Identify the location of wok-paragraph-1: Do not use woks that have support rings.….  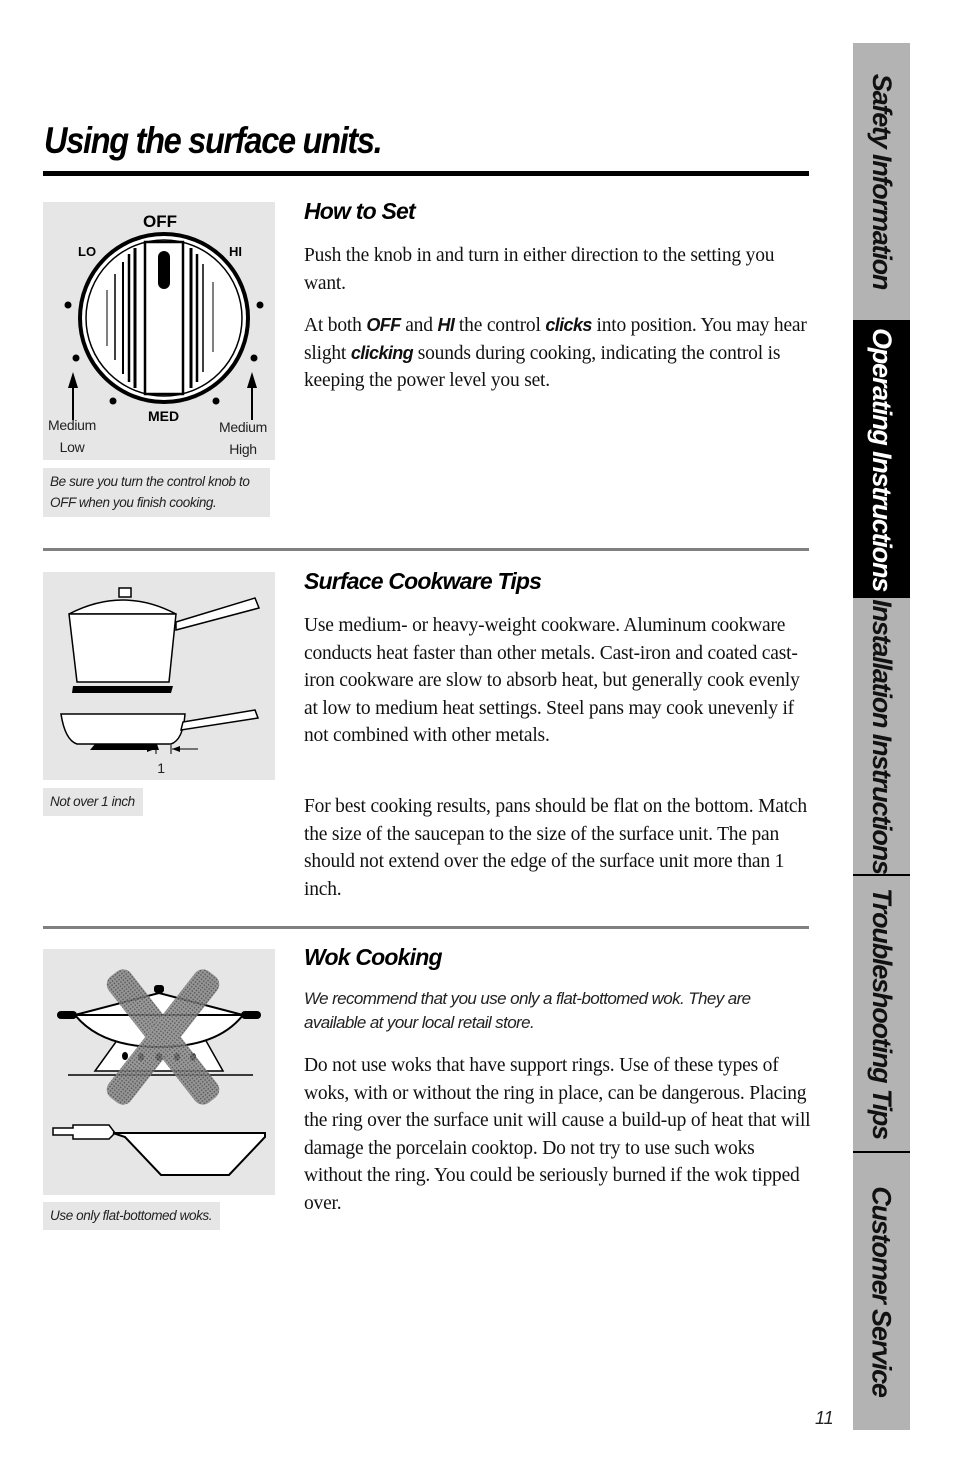
(557, 1134).